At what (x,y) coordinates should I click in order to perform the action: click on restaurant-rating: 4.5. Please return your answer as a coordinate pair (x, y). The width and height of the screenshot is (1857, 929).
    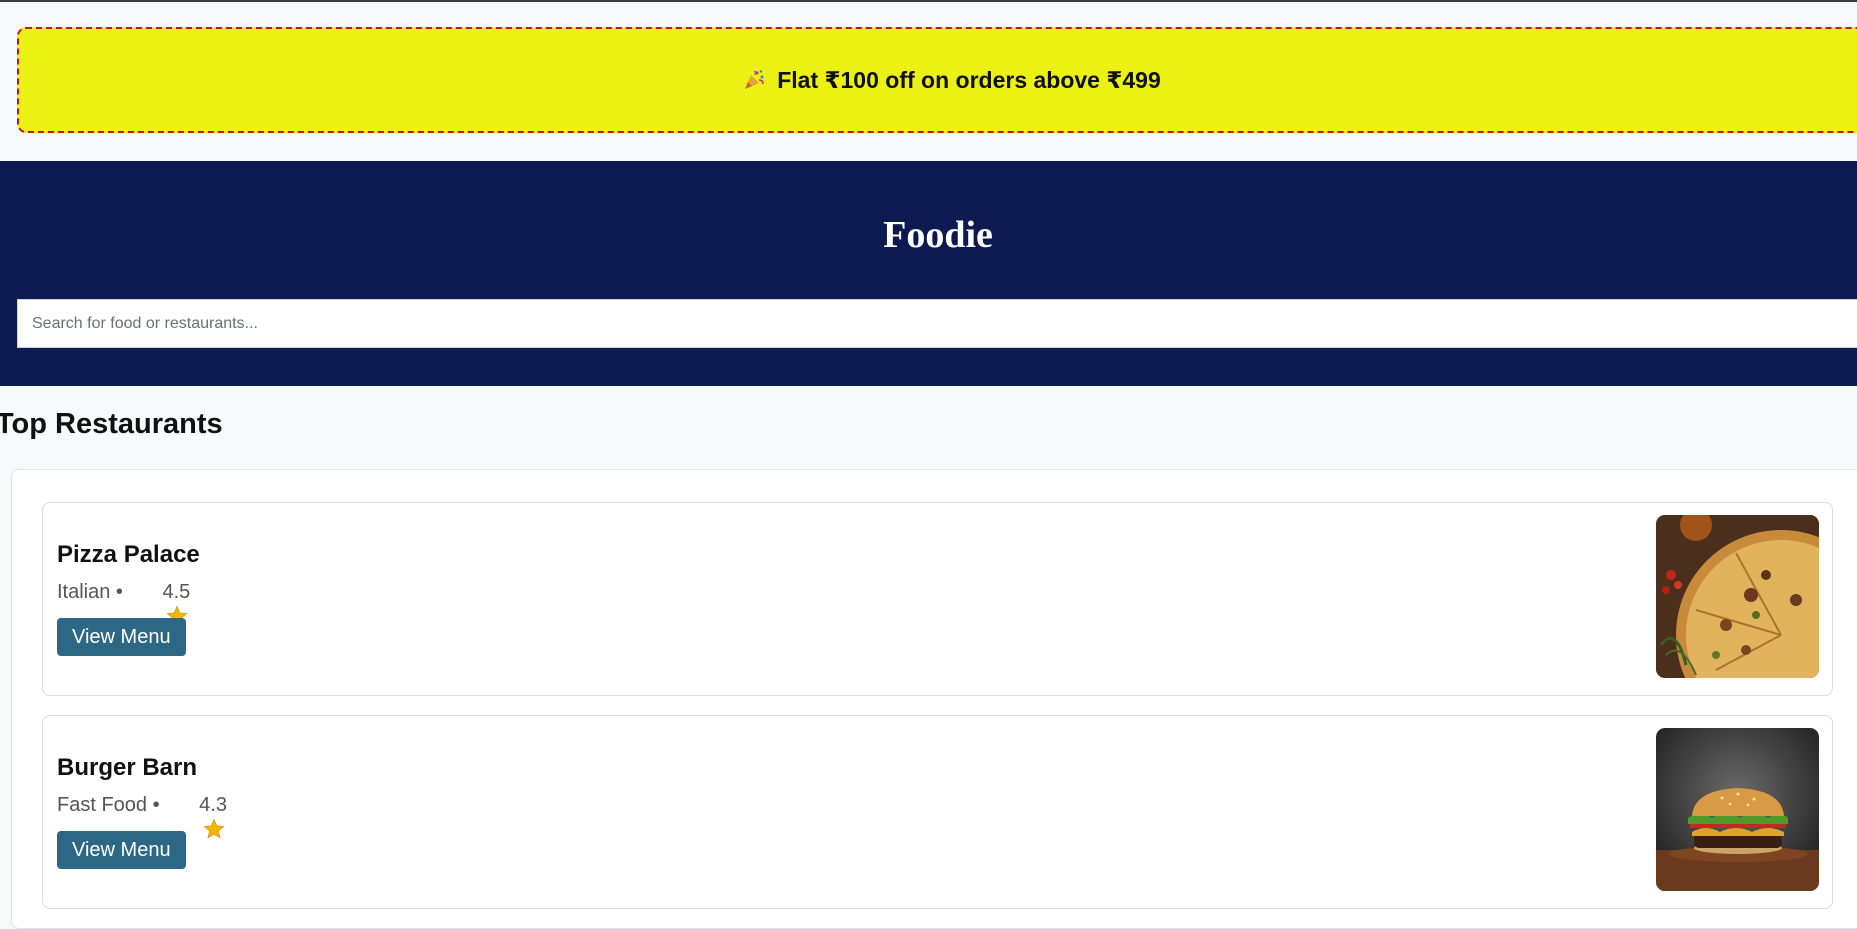
    Looking at the image, I should click on (176, 592).